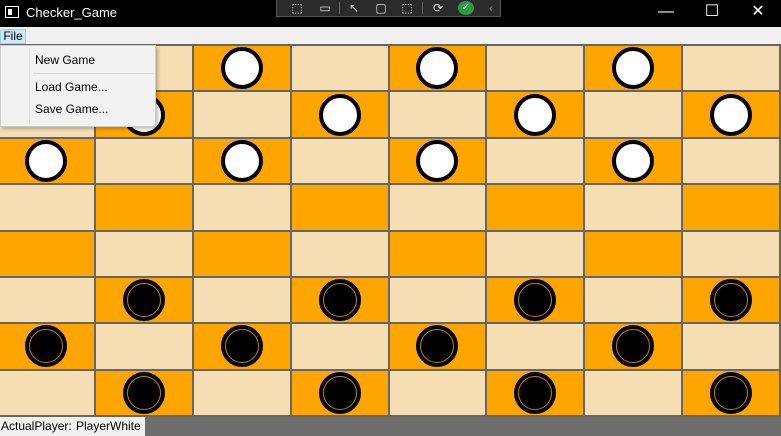 The width and height of the screenshot is (781, 436). What do you see at coordinates (325, 8) in the screenshot?
I see `record-icon: ▭` at bounding box center [325, 8].